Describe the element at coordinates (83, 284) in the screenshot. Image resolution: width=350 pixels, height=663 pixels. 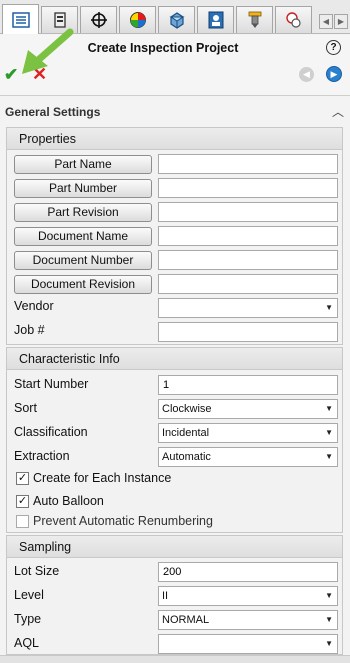
I see `document-revision-button: Document Revision` at that location.